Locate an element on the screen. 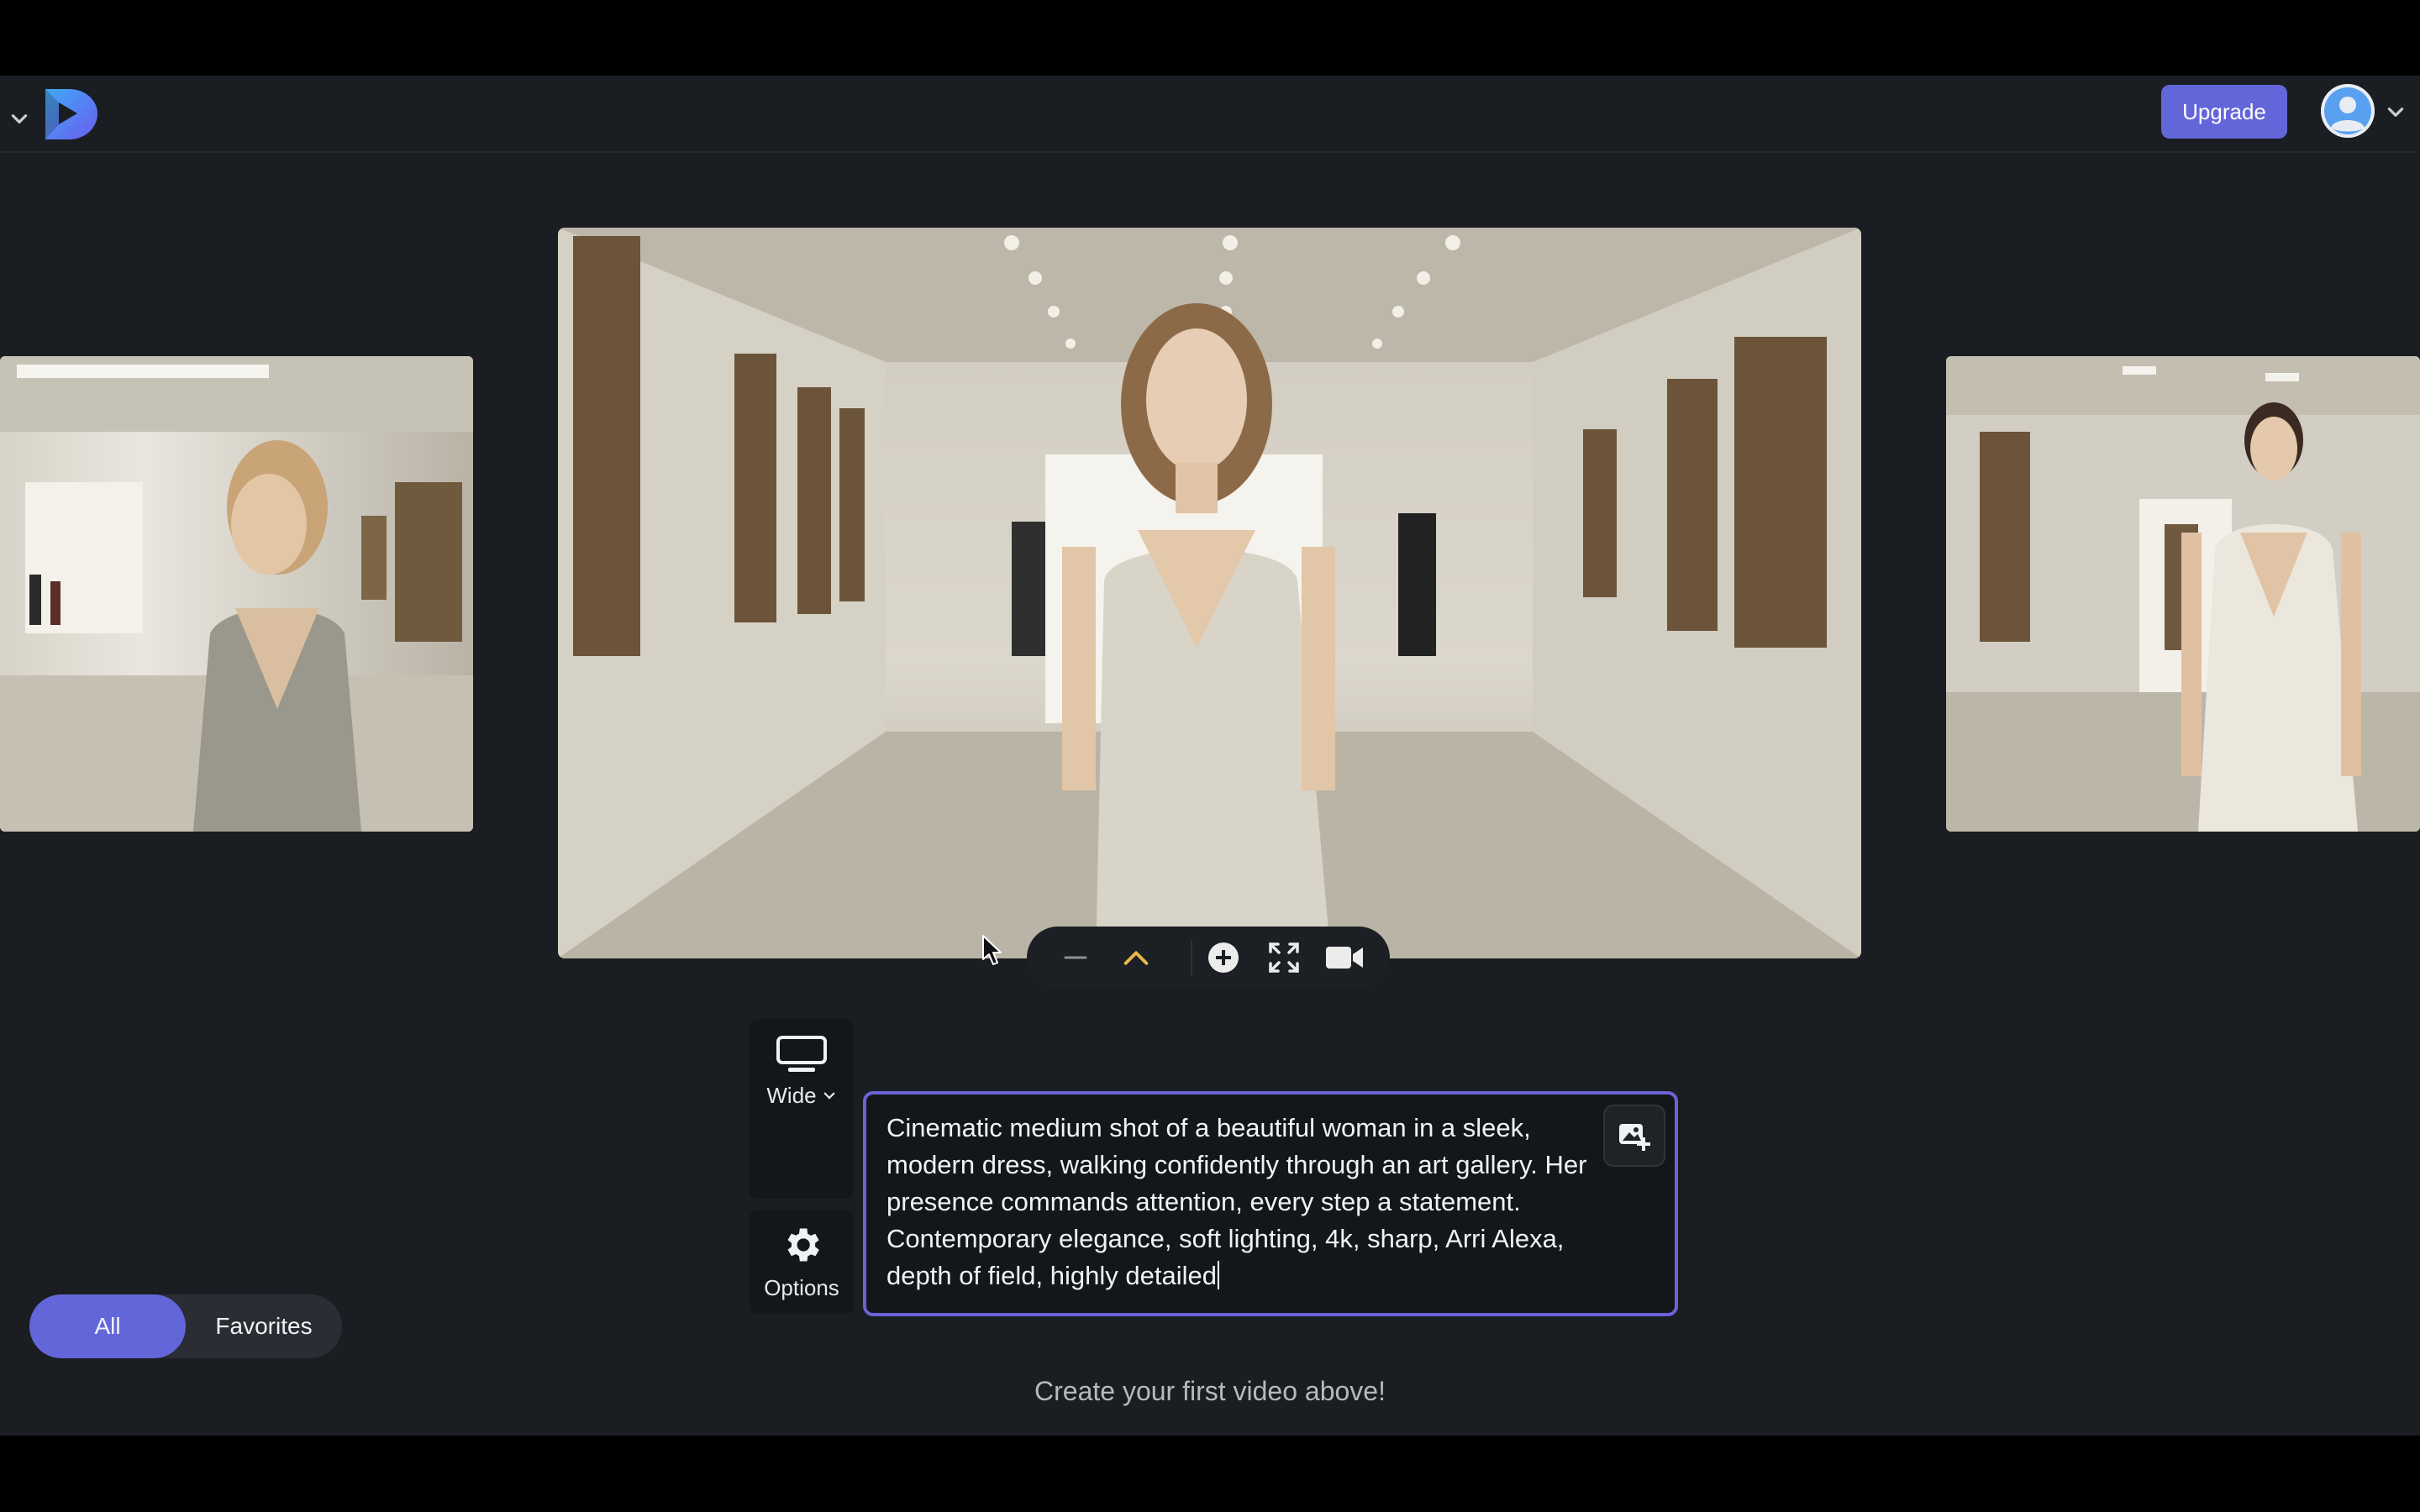 Image resolution: width=2420 pixels, height=1512 pixels. video-thumbnail-next is located at coordinates (2183, 594).